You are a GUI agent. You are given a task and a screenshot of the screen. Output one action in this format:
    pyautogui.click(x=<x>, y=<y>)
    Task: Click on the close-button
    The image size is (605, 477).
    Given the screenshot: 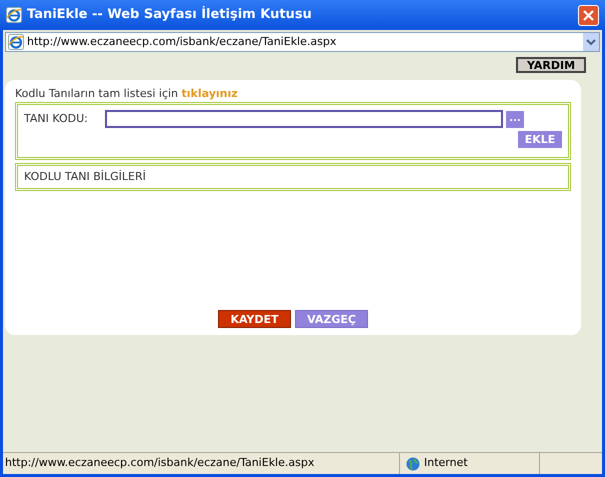 What is the action you would take?
    pyautogui.click(x=588, y=15)
    